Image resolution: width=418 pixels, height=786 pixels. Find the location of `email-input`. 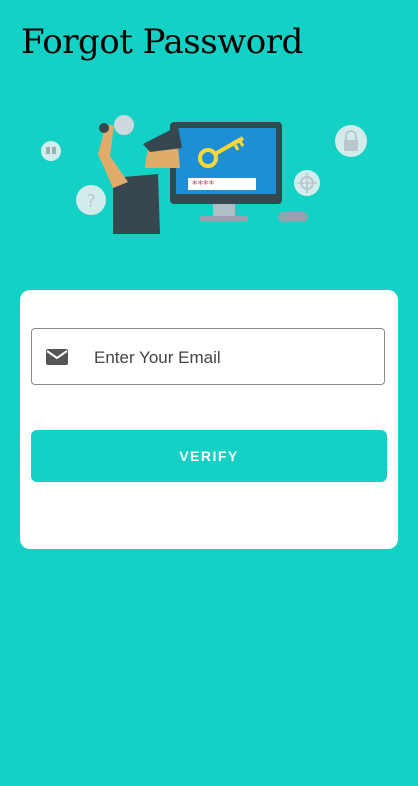

email-input is located at coordinates (234, 357).